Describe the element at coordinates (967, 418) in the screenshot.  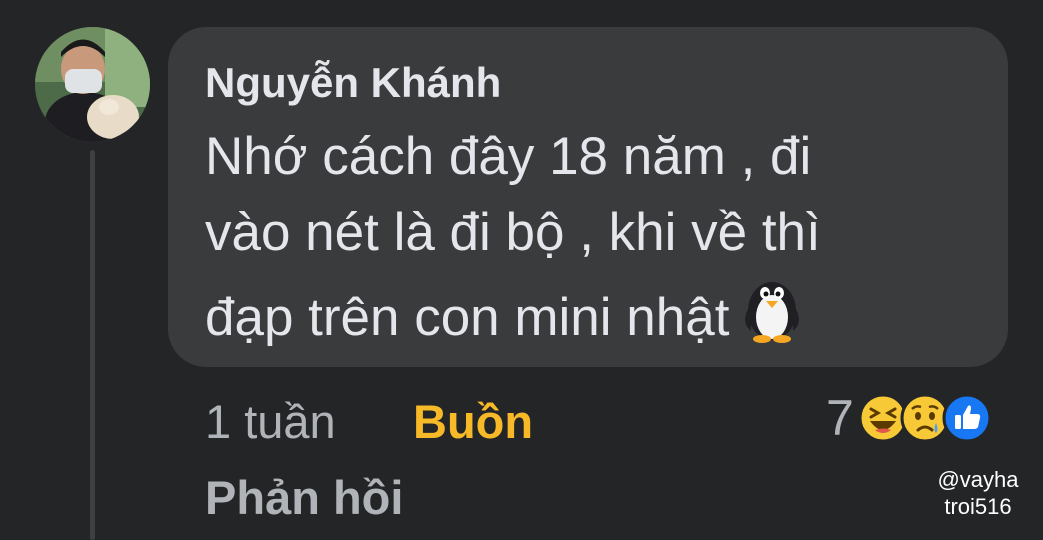
I see `like-icon` at that location.